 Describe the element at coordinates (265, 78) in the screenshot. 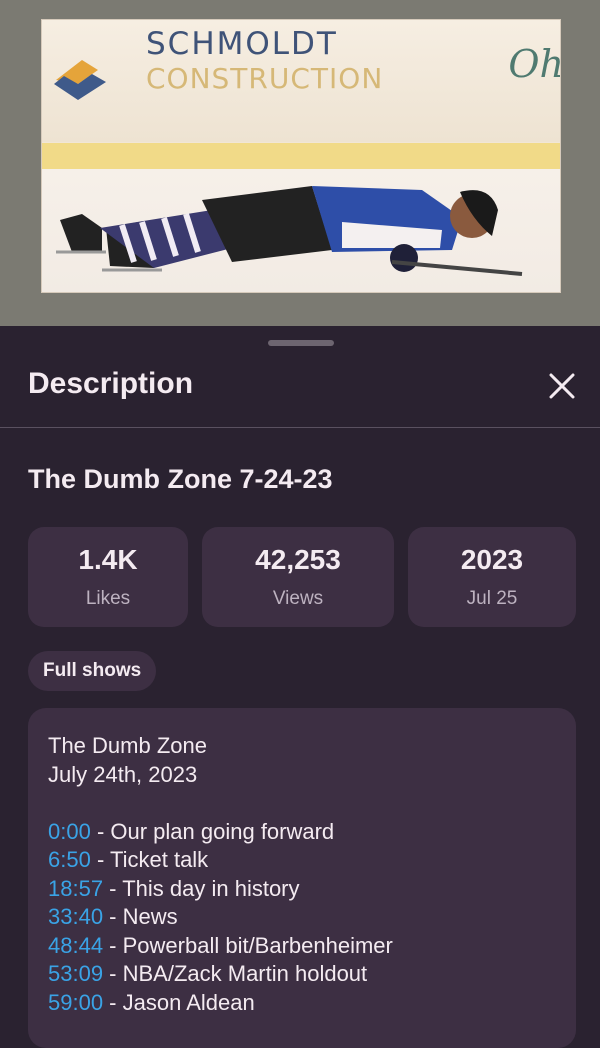

I see `sponsor-subtitle: CONSTRUCTION` at that location.